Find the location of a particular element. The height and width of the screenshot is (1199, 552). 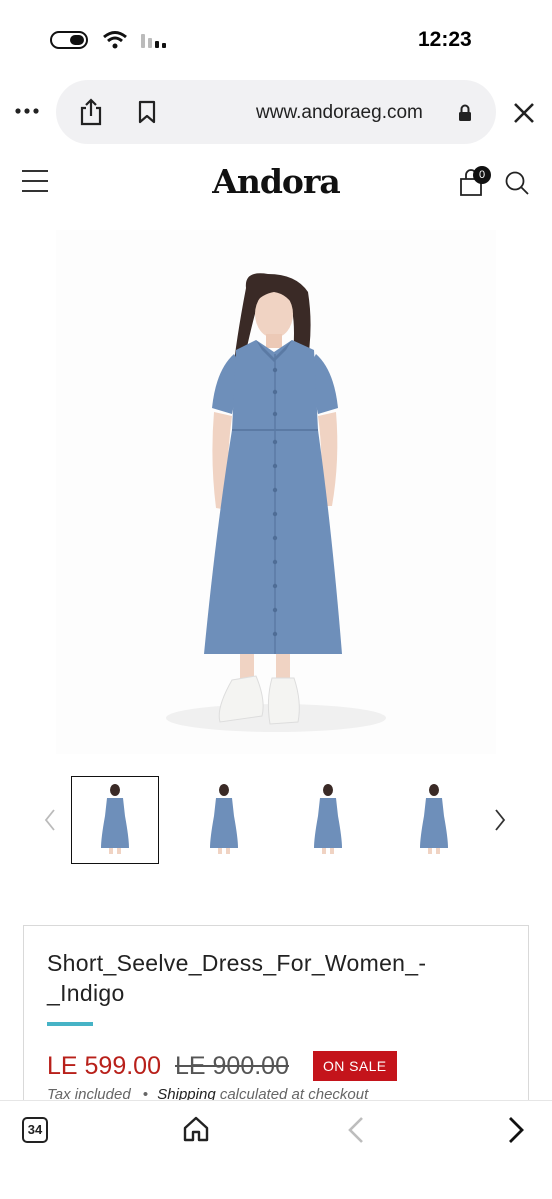

url-bar: www.andoraeg.com is located at coordinates (276, 112).